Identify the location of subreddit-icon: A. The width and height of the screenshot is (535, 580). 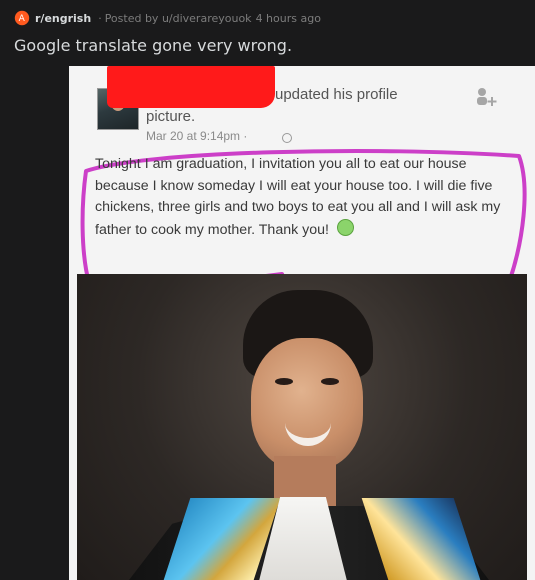
(22, 18).